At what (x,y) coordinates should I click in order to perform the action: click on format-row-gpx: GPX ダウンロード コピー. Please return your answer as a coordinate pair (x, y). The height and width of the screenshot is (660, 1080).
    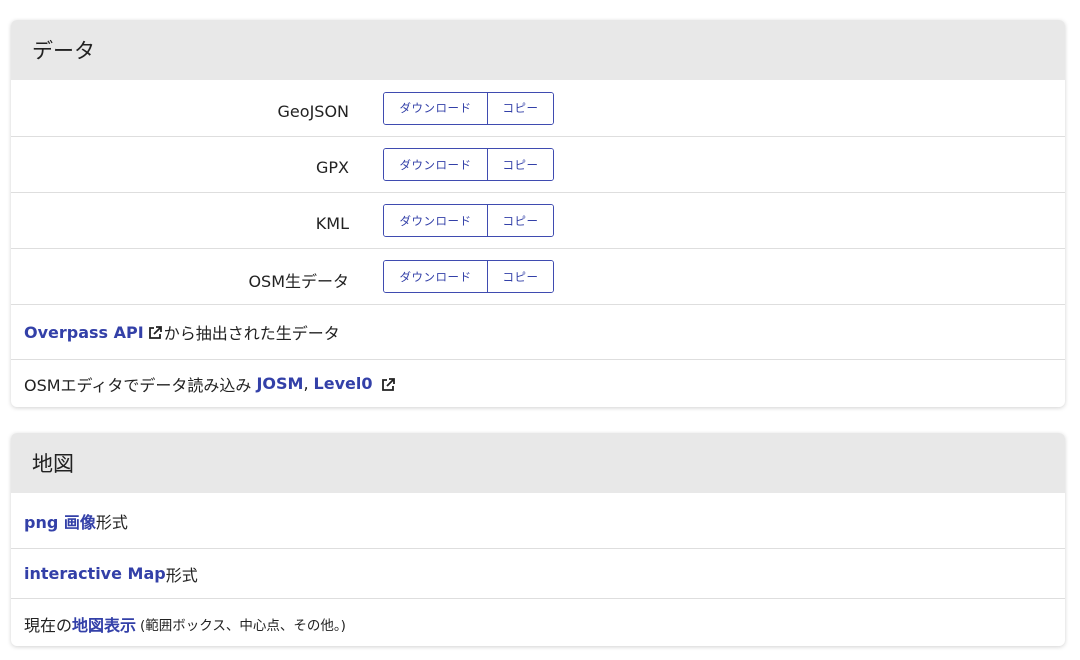
    Looking at the image, I should click on (538, 164).